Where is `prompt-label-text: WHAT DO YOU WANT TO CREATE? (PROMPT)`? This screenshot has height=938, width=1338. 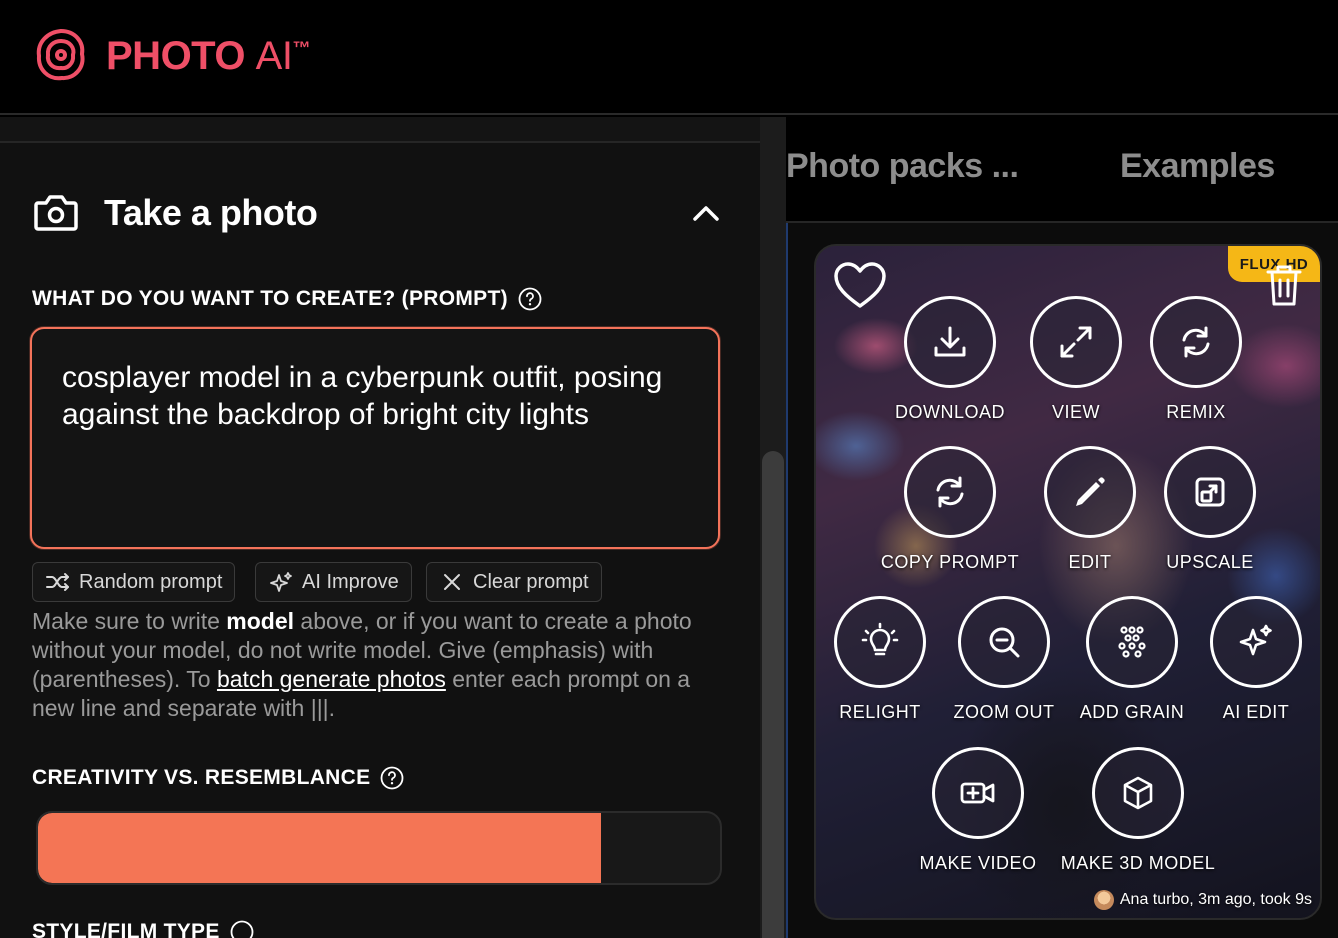
prompt-label-text: WHAT DO YOU WANT TO CREATE? (PROMPT) is located at coordinates (270, 298).